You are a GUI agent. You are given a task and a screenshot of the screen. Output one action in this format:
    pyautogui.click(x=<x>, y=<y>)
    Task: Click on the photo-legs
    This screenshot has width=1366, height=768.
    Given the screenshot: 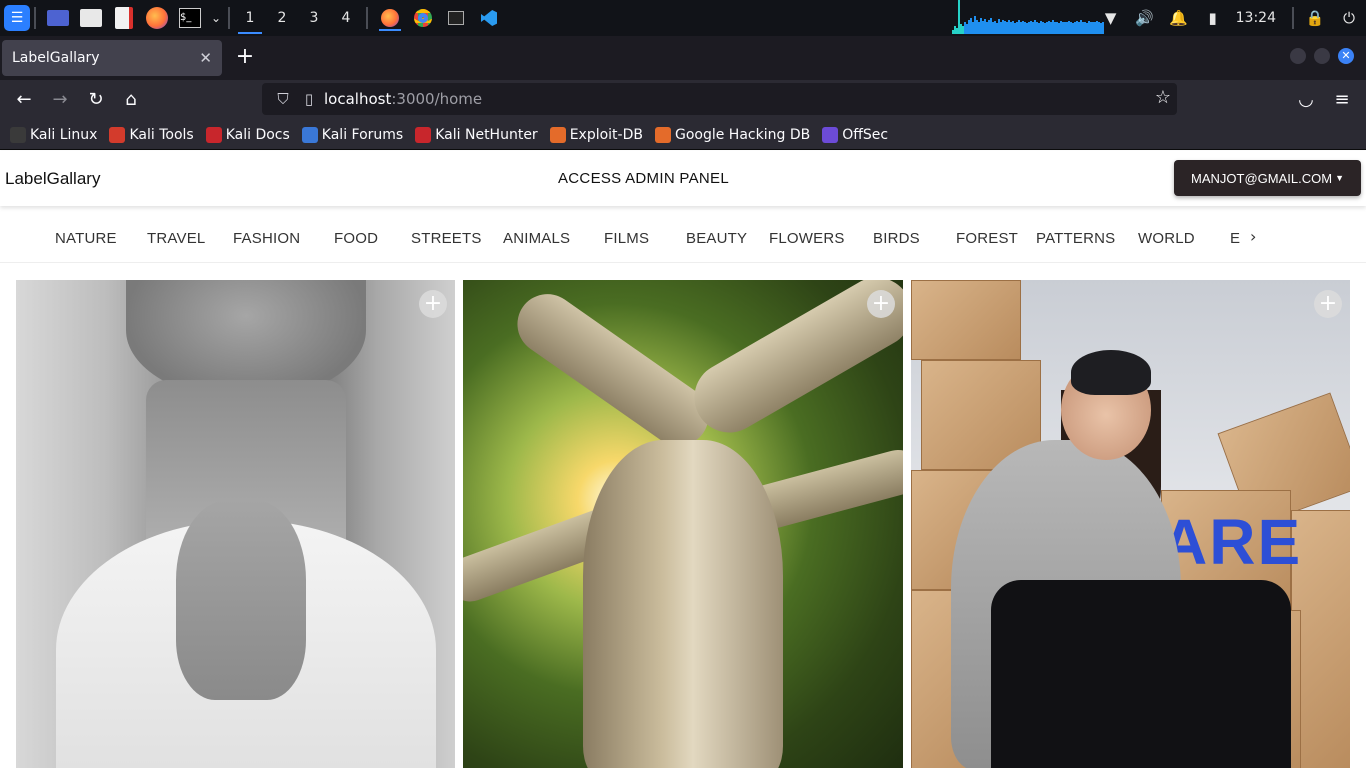 What is the action you would take?
    pyautogui.click(x=1141, y=674)
    